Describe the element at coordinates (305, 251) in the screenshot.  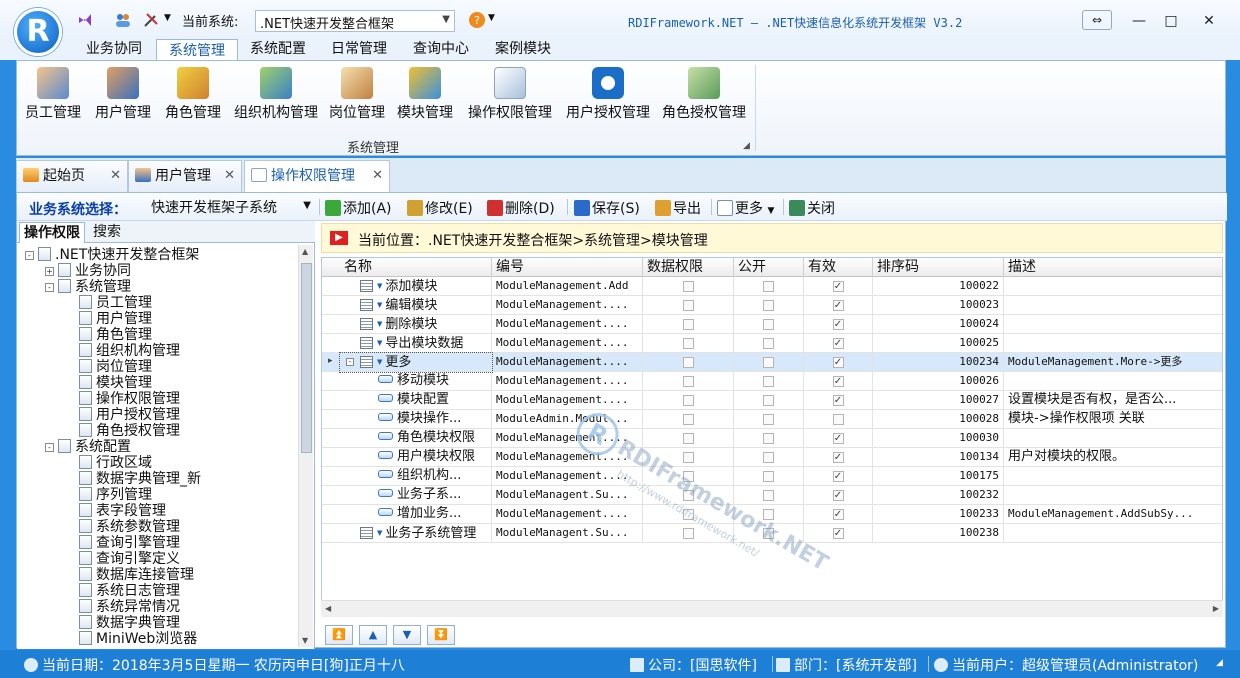
I see `scroll-up-icon: ▲` at that location.